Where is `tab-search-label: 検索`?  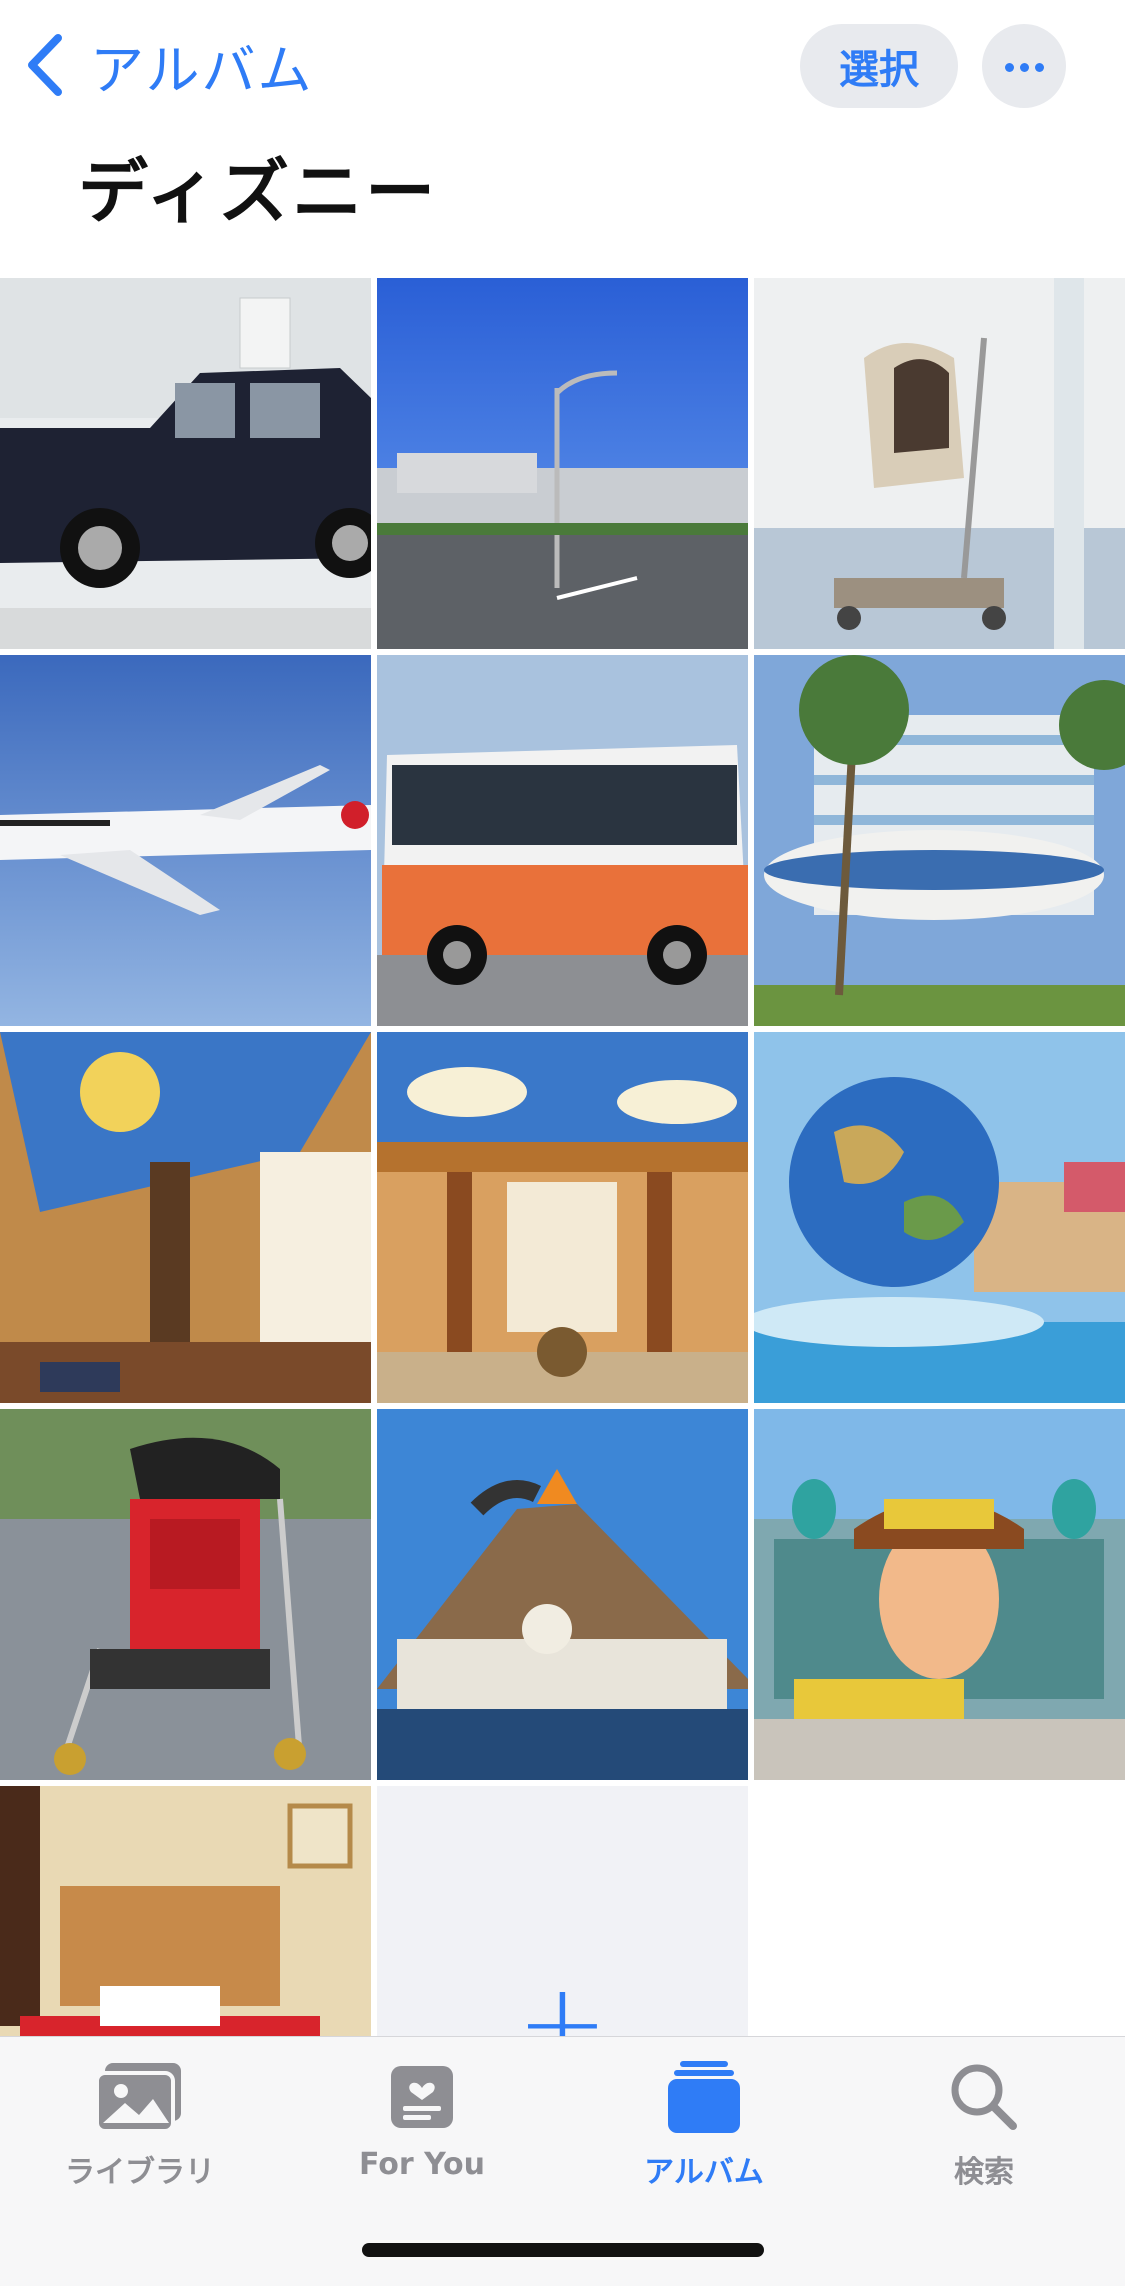 tab-search-label: 検索 is located at coordinates (984, 2172).